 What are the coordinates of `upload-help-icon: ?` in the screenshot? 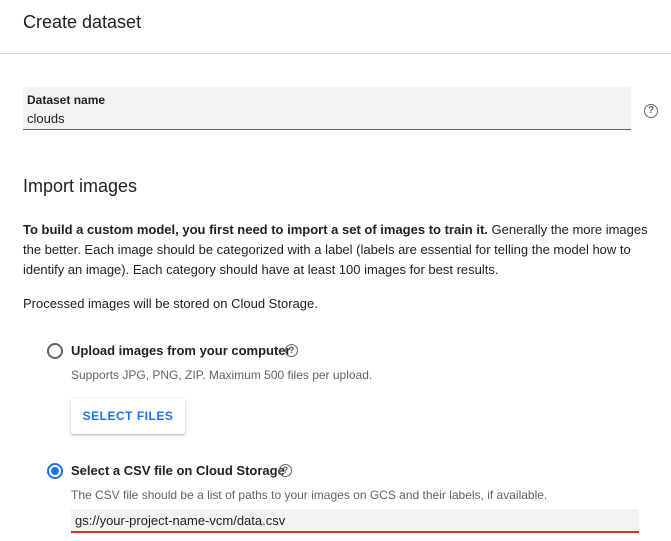 It's located at (291, 350).